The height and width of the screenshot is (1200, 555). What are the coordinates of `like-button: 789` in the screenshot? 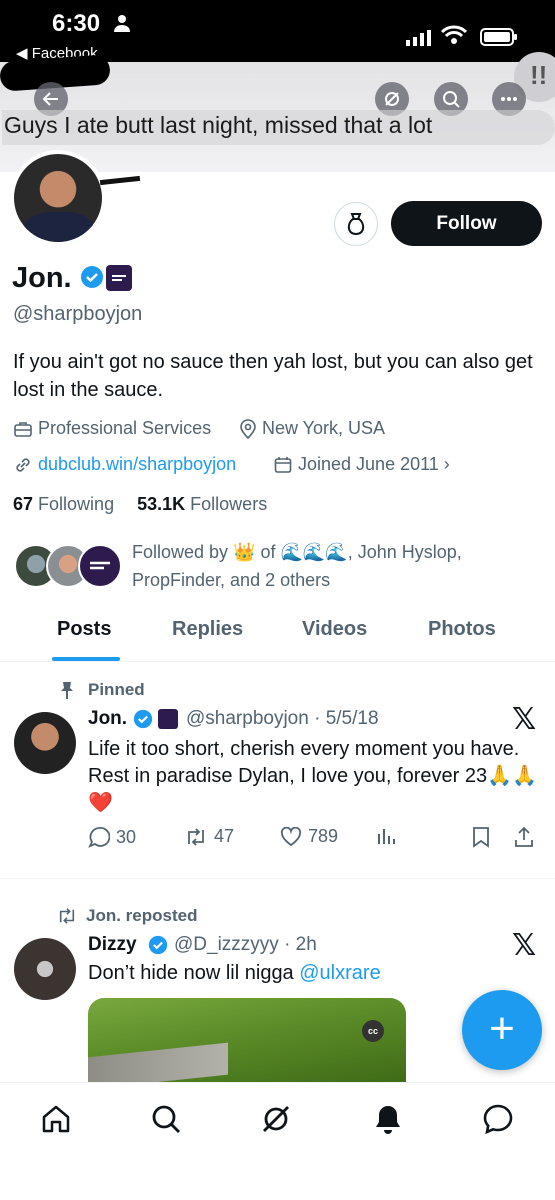 It's located at (309, 836).